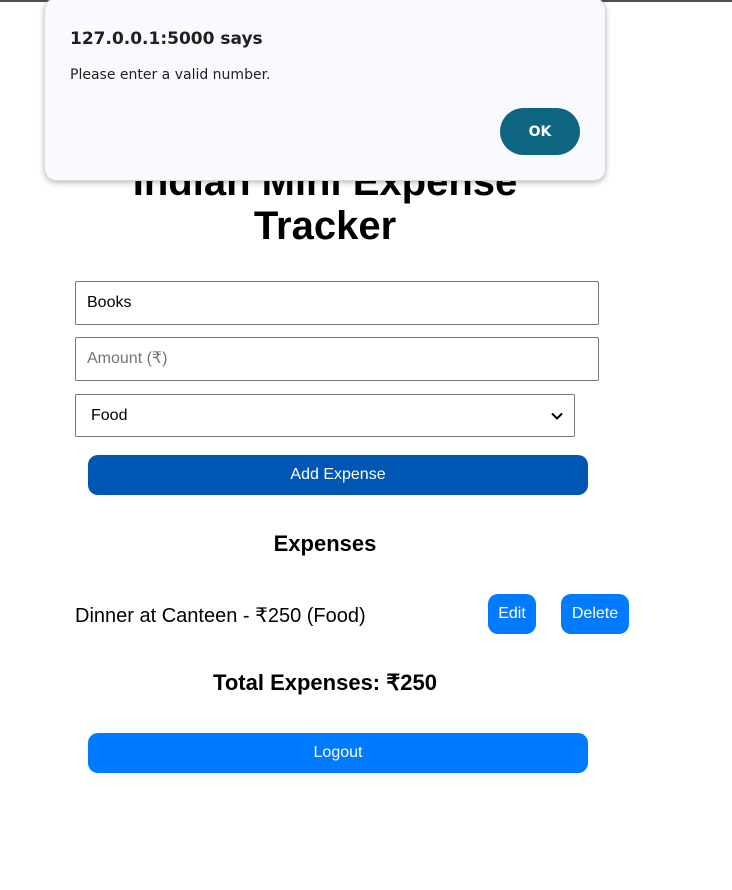 This screenshot has height=890, width=732. I want to click on delete-button: Delete, so click(595, 614).